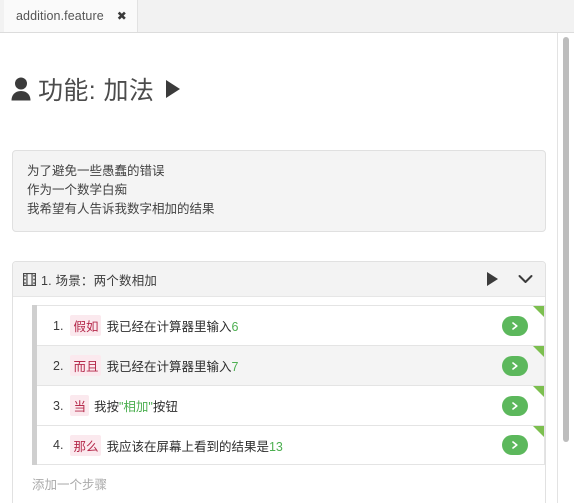 The image size is (574, 503). I want to click on add-step-placeholder: 添加一个步骤, so click(279, 484).